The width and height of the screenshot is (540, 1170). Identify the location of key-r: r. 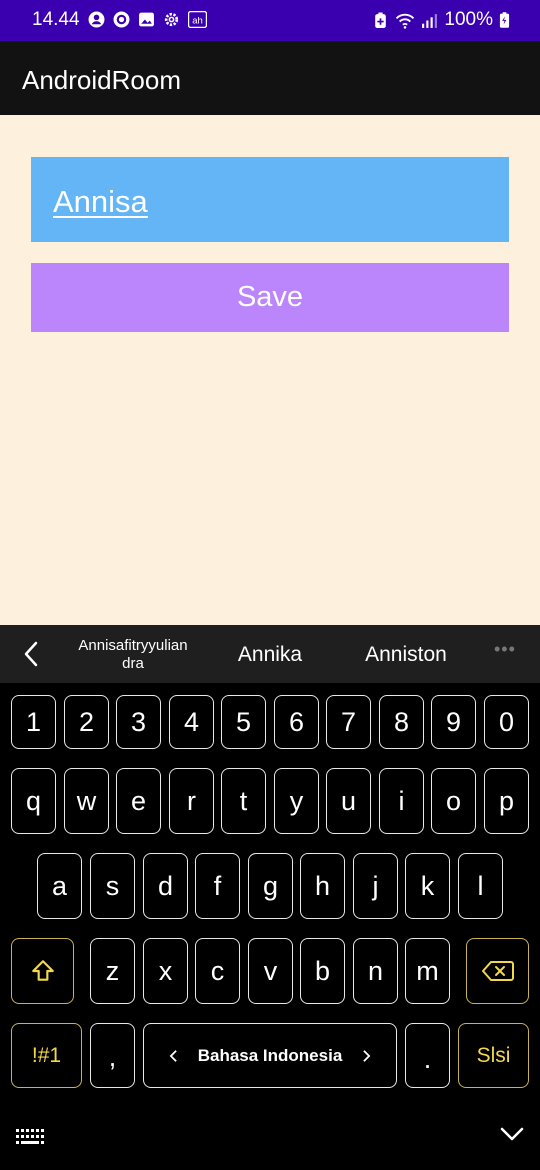
(191, 801).